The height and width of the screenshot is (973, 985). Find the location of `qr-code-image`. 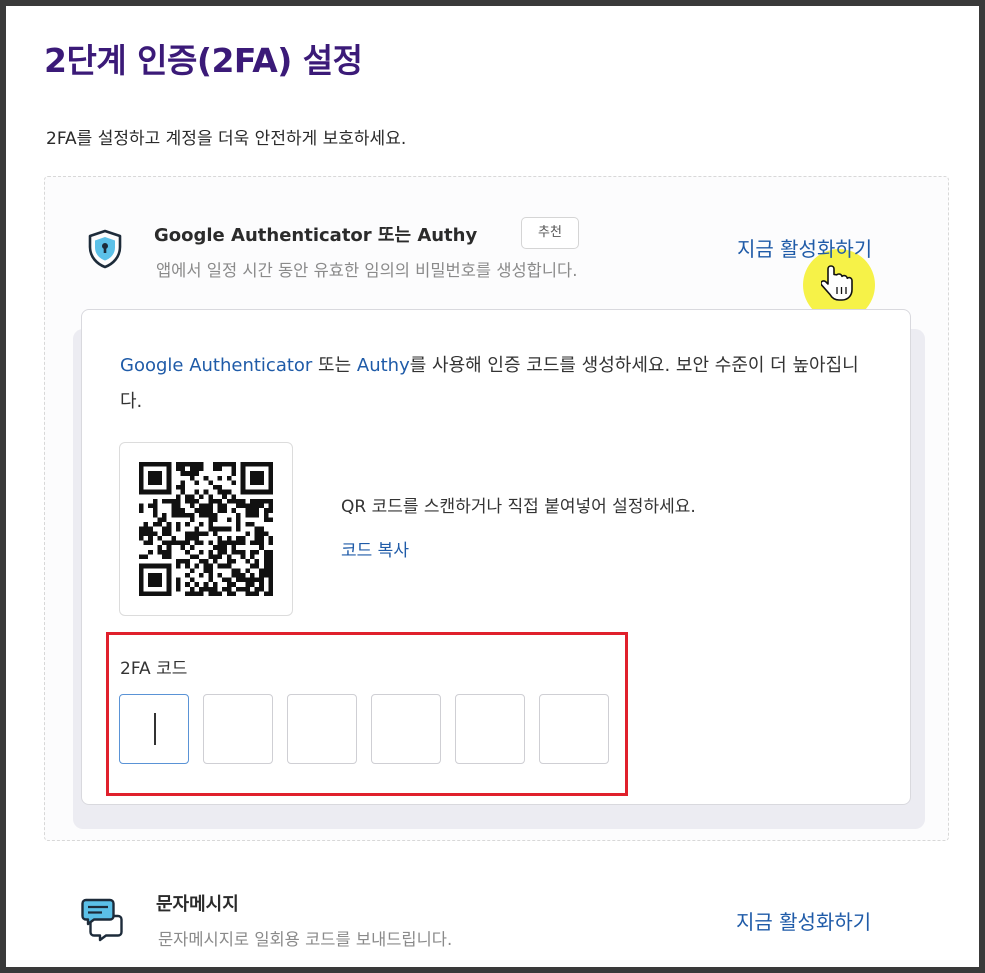

qr-code-image is located at coordinates (206, 529).